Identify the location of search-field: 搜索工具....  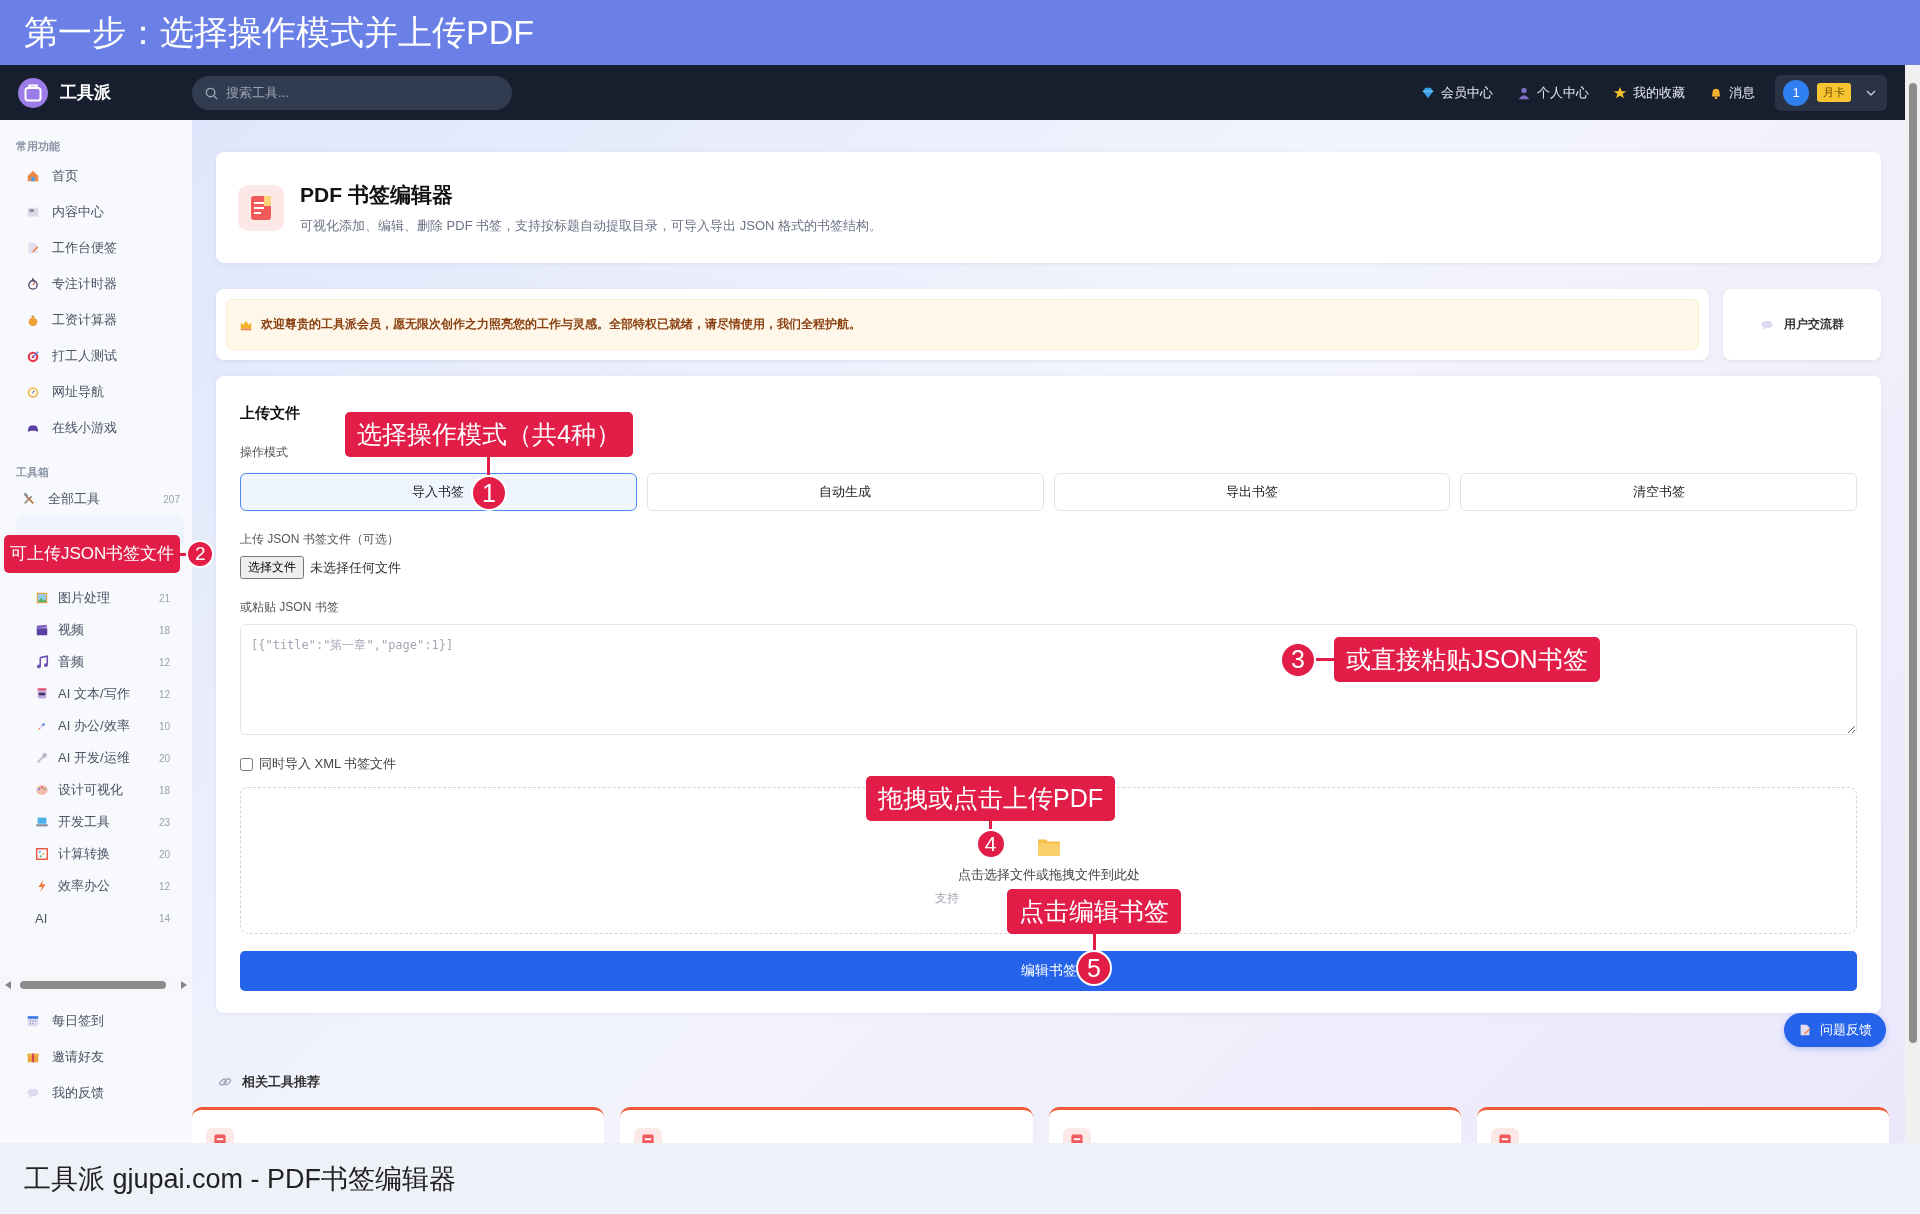
(352, 92).